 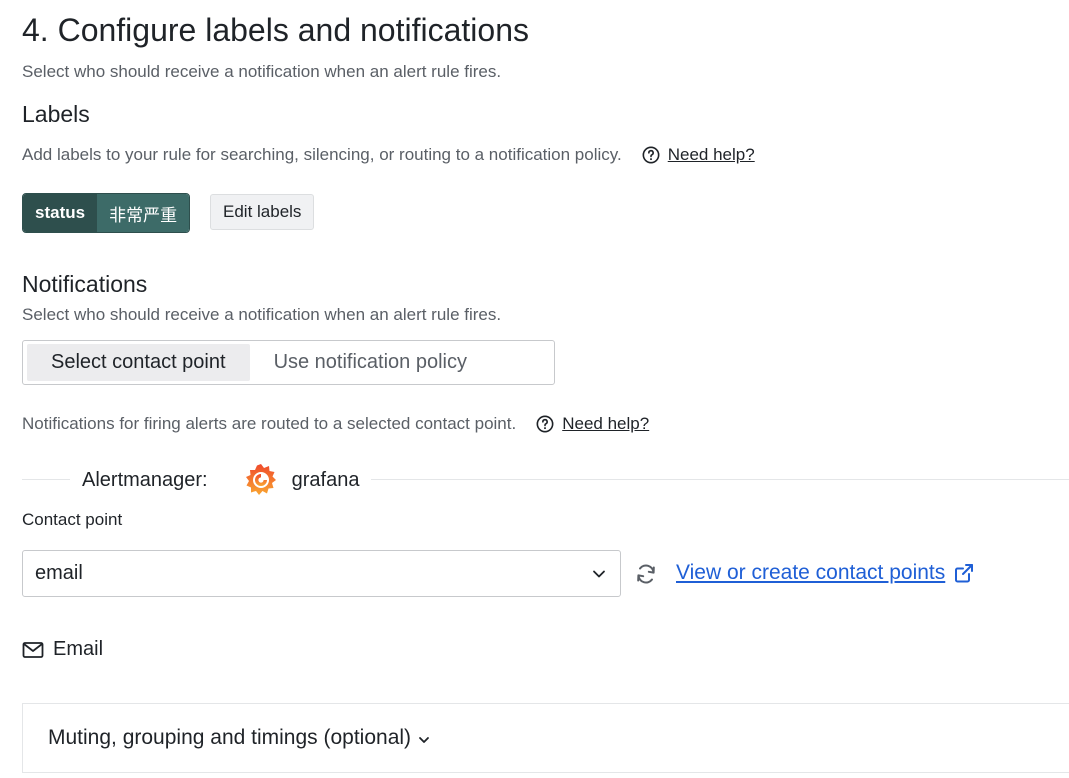 What do you see at coordinates (646, 574) in the screenshot?
I see `sync-icon` at bounding box center [646, 574].